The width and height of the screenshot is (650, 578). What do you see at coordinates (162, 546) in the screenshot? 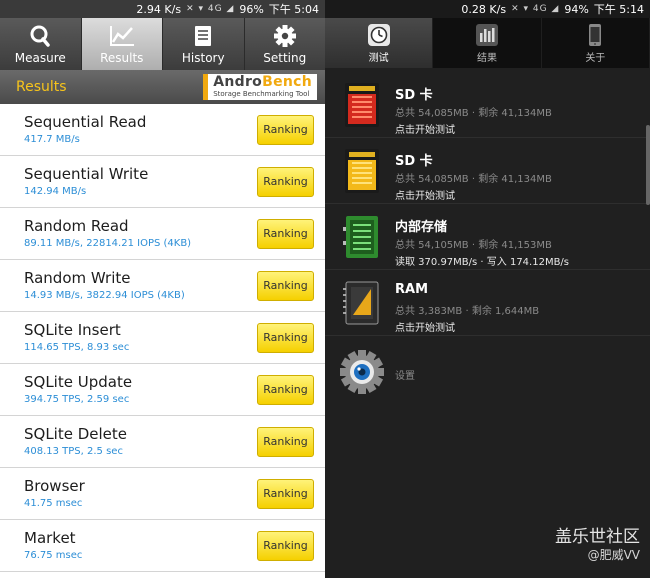
I see `result-row-market: Market 76.75 msec Ranking` at bounding box center [162, 546].